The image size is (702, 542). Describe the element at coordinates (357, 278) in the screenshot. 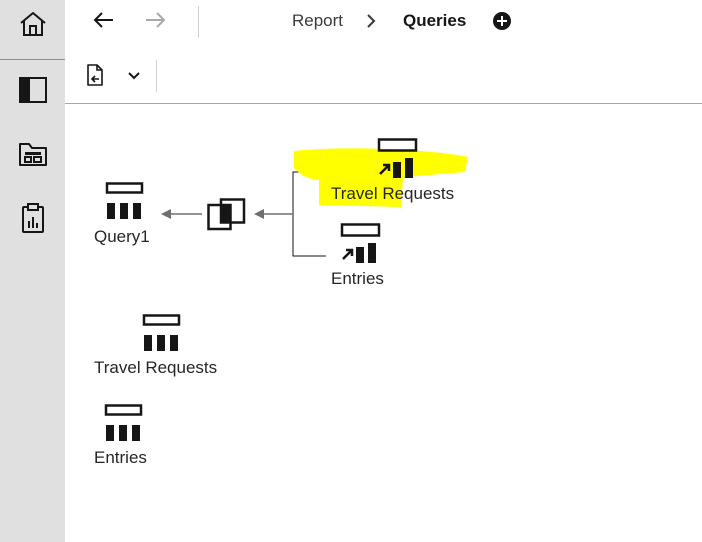

I see `source-entries-label: Entries` at that location.